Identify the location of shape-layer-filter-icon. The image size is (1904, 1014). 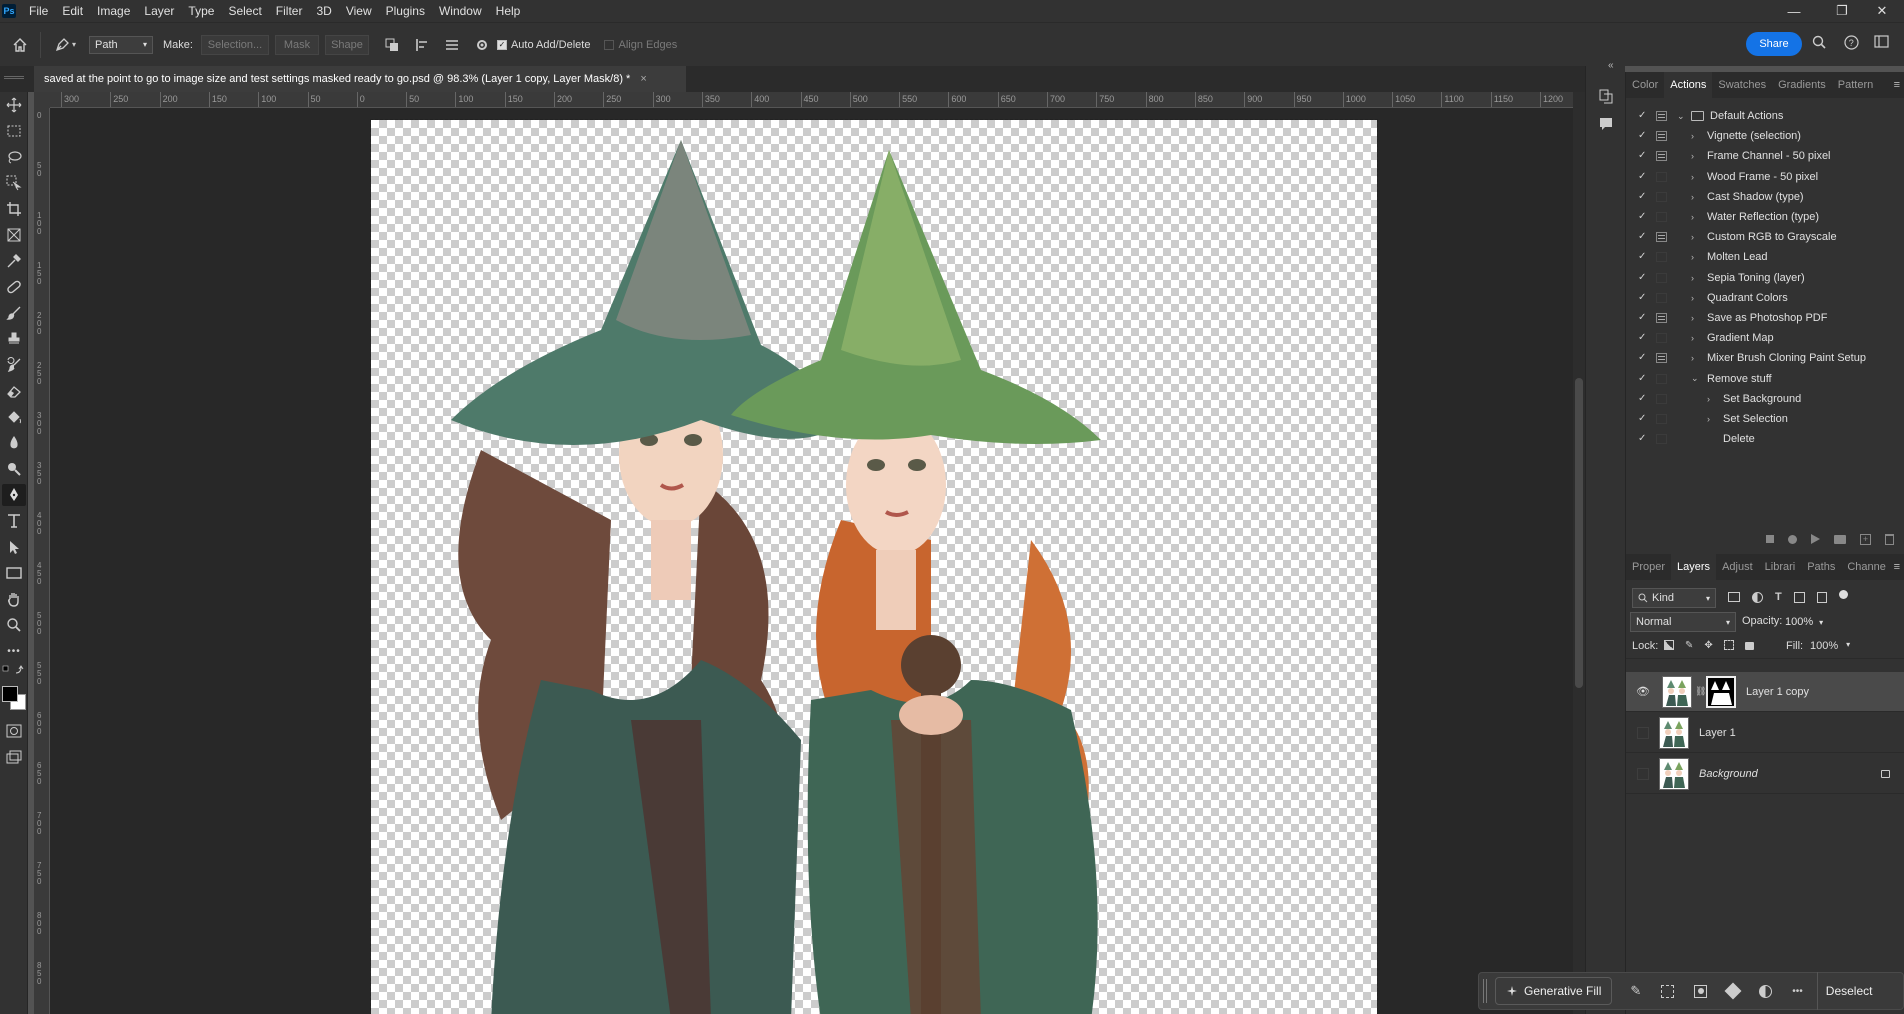
(1799, 597).